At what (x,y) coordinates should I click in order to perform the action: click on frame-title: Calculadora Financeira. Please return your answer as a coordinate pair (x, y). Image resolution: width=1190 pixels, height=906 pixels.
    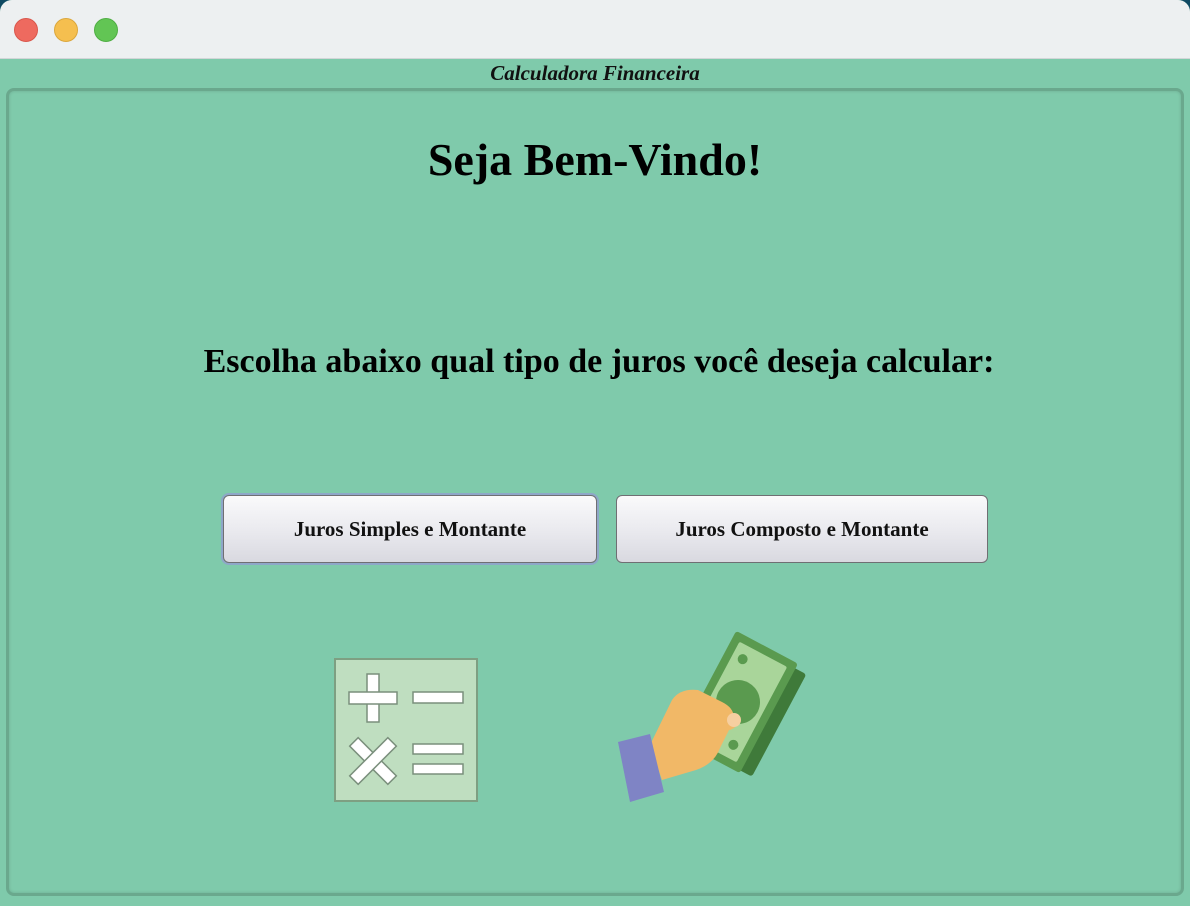
    Looking at the image, I should click on (595, 73).